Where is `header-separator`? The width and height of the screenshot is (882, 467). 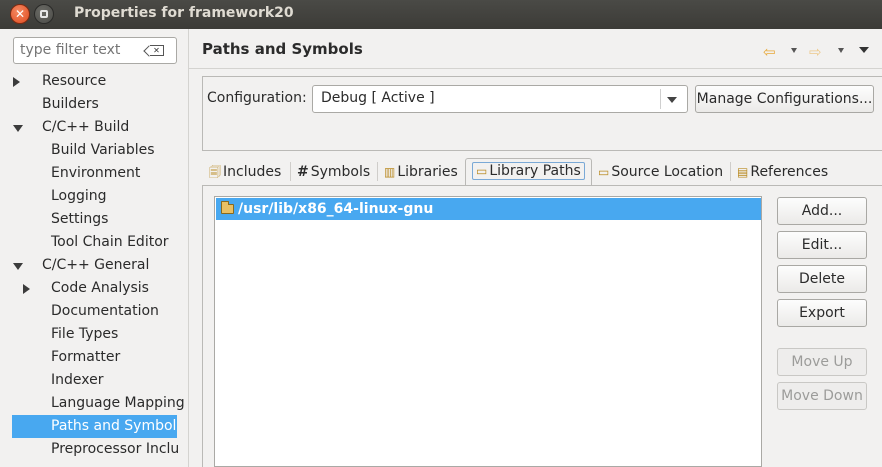 header-separator is located at coordinates (535, 68).